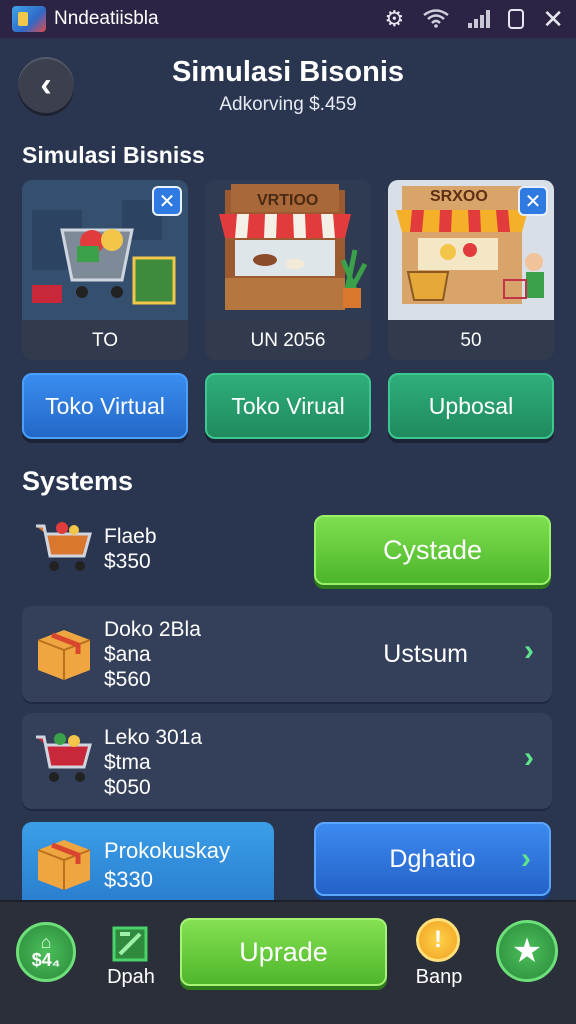  What do you see at coordinates (105, 270) in the screenshot?
I see `business-card-1: ✕ TO` at bounding box center [105, 270].